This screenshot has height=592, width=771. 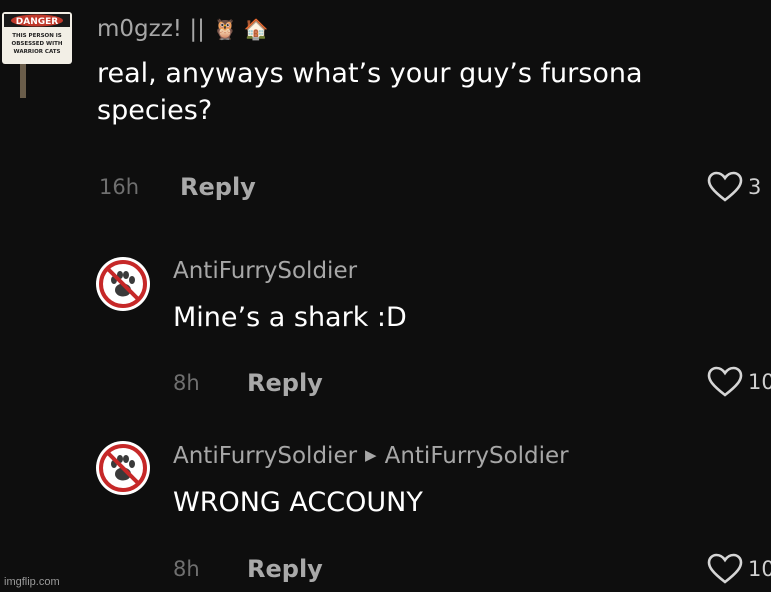 I want to click on svg-text: OBSESSED WITH, so click(x=37, y=44).